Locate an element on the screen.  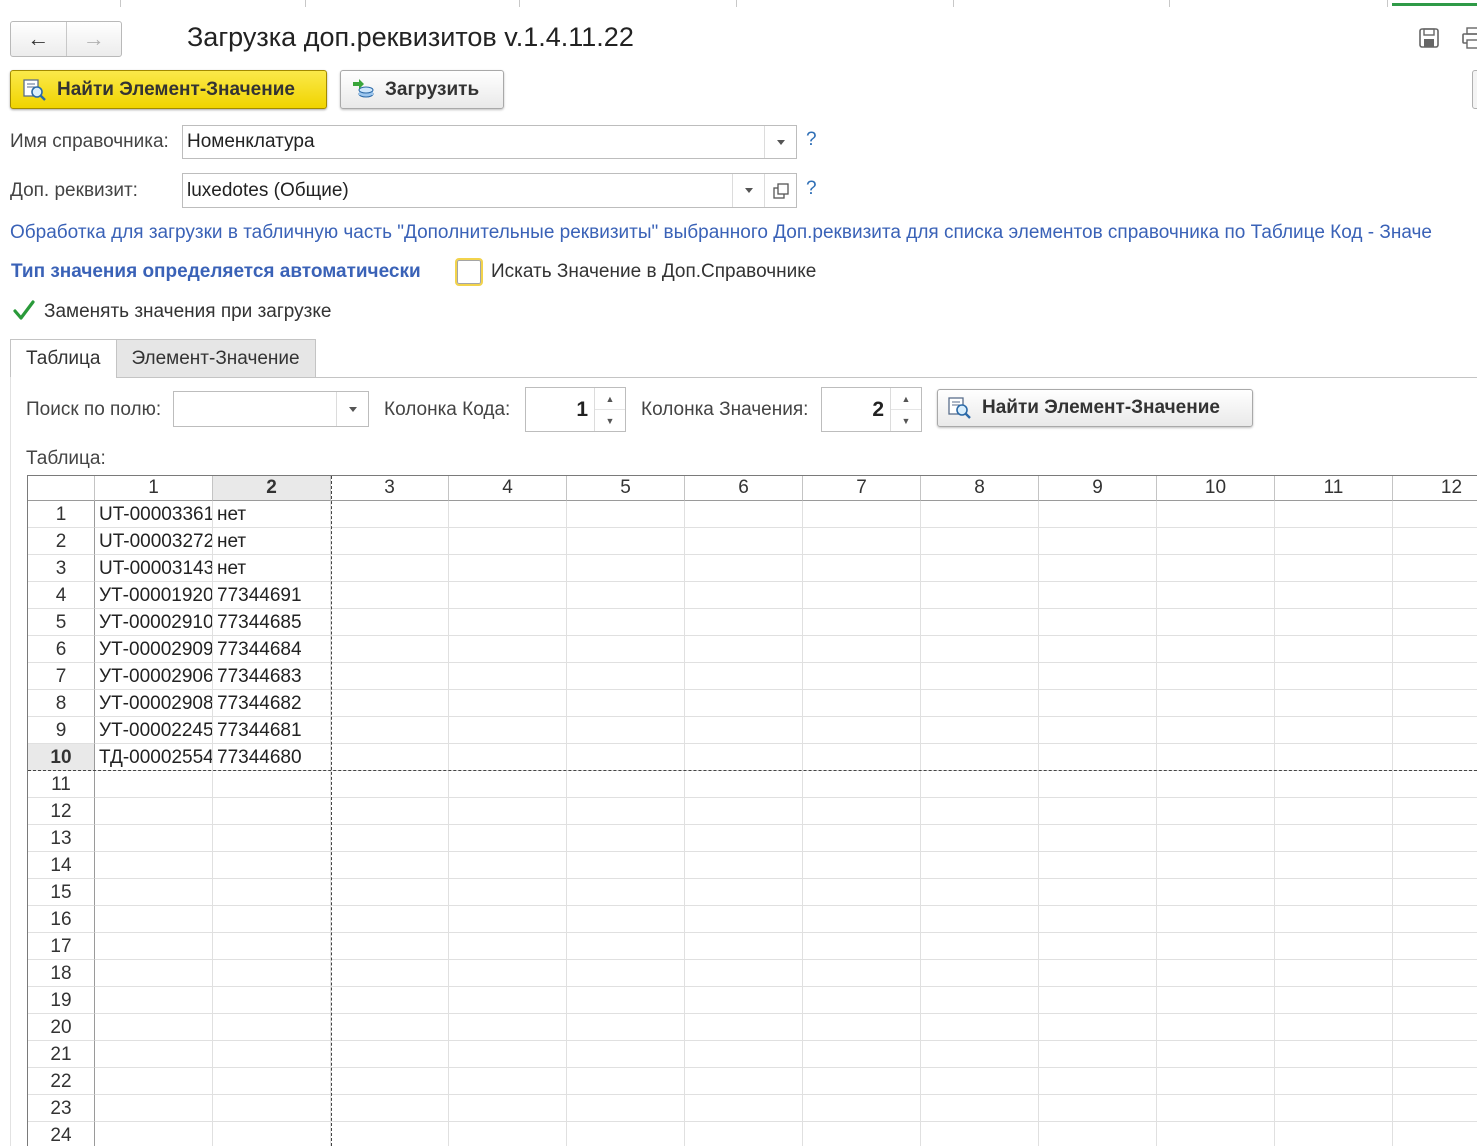
table-cell: 77344683 is located at coordinates (272, 676).